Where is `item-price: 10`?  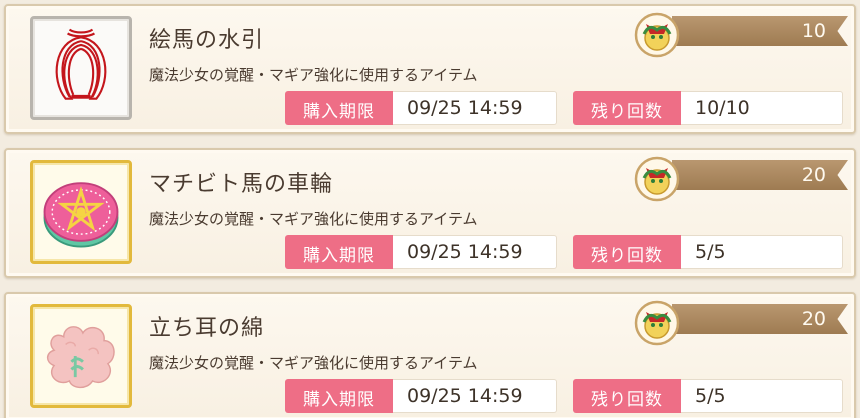 item-price: 10 is located at coordinates (813, 31).